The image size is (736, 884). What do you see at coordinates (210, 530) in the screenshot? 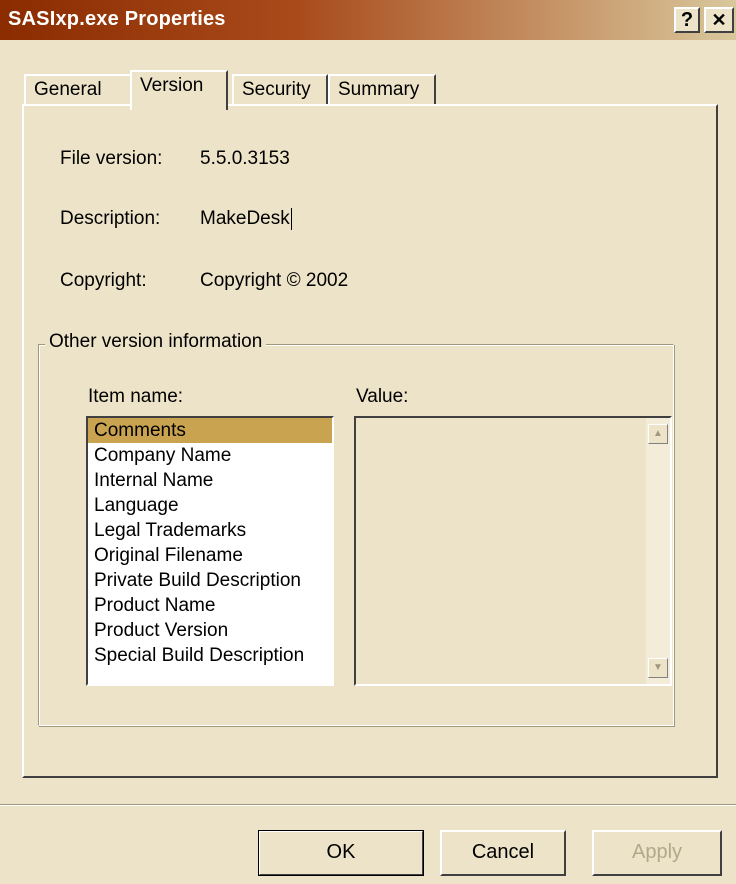
I see `list-item-legal-trademarks: Legal Trademarks` at bounding box center [210, 530].